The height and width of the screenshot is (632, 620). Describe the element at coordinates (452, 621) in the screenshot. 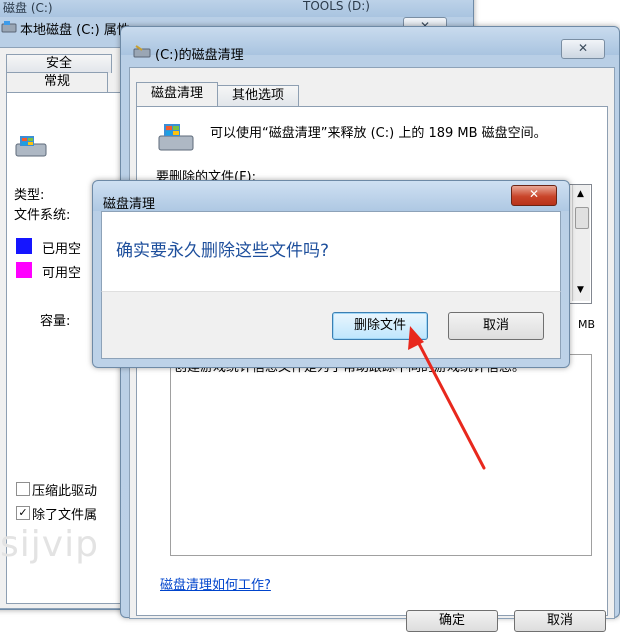

I see `ok-button: 确定` at that location.